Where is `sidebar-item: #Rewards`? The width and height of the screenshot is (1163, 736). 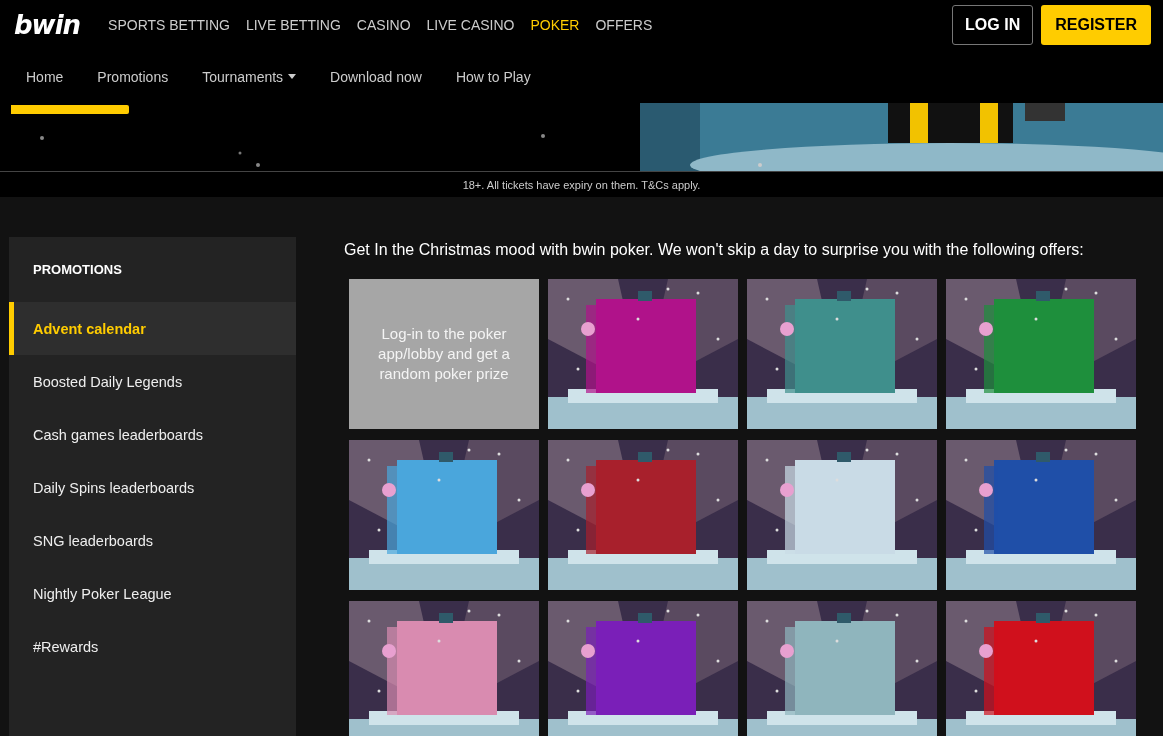
sidebar-item: #Rewards is located at coordinates (152, 646).